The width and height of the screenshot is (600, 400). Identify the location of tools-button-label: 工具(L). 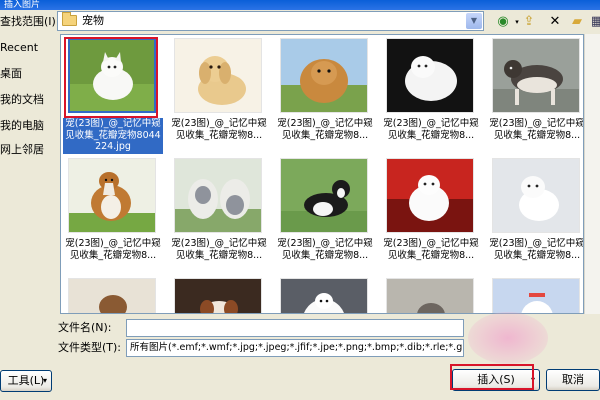
(26, 380).